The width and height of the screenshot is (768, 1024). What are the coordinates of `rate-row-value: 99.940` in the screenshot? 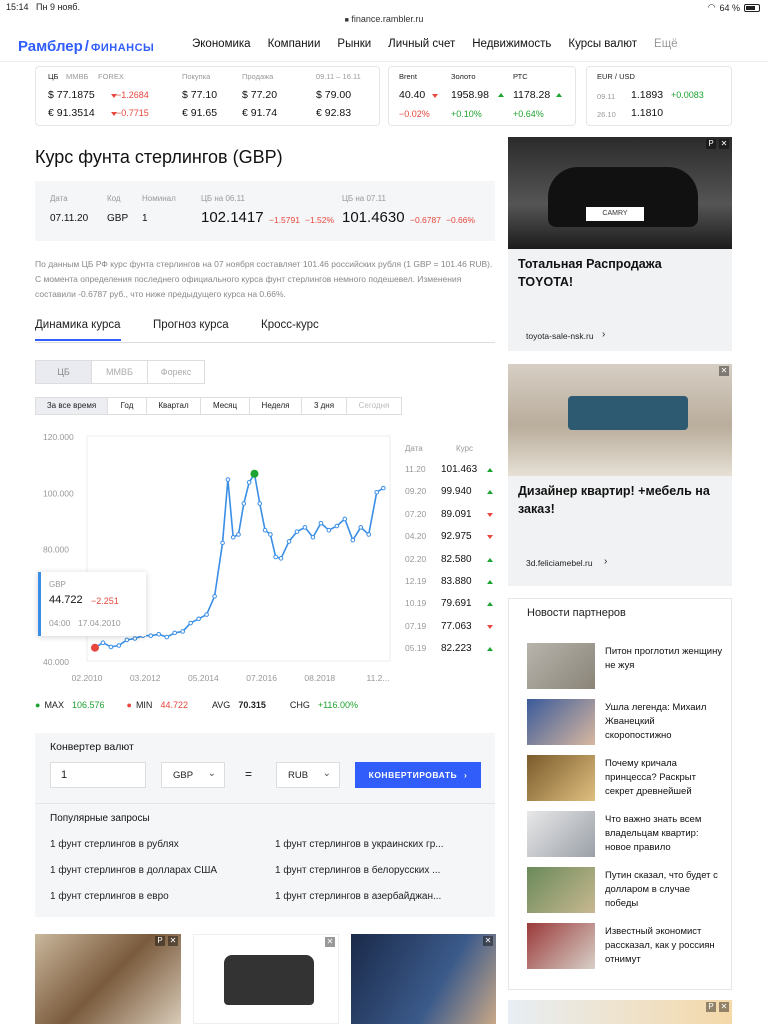 It's located at (456, 492).